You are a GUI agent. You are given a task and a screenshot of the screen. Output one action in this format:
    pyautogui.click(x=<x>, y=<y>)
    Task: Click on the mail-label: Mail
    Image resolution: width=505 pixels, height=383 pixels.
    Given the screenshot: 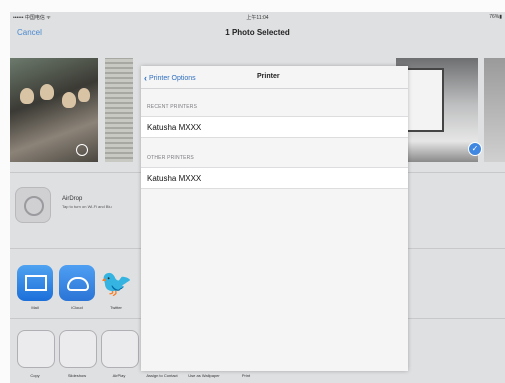 What is the action you would take?
    pyautogui.click(x=35, y=307)
    